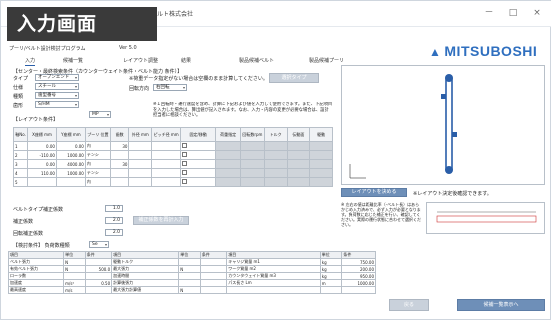  Describe the element at coordinates (36, 262) in the screenshot. I see `res-cell: ベルト張力` at that location.